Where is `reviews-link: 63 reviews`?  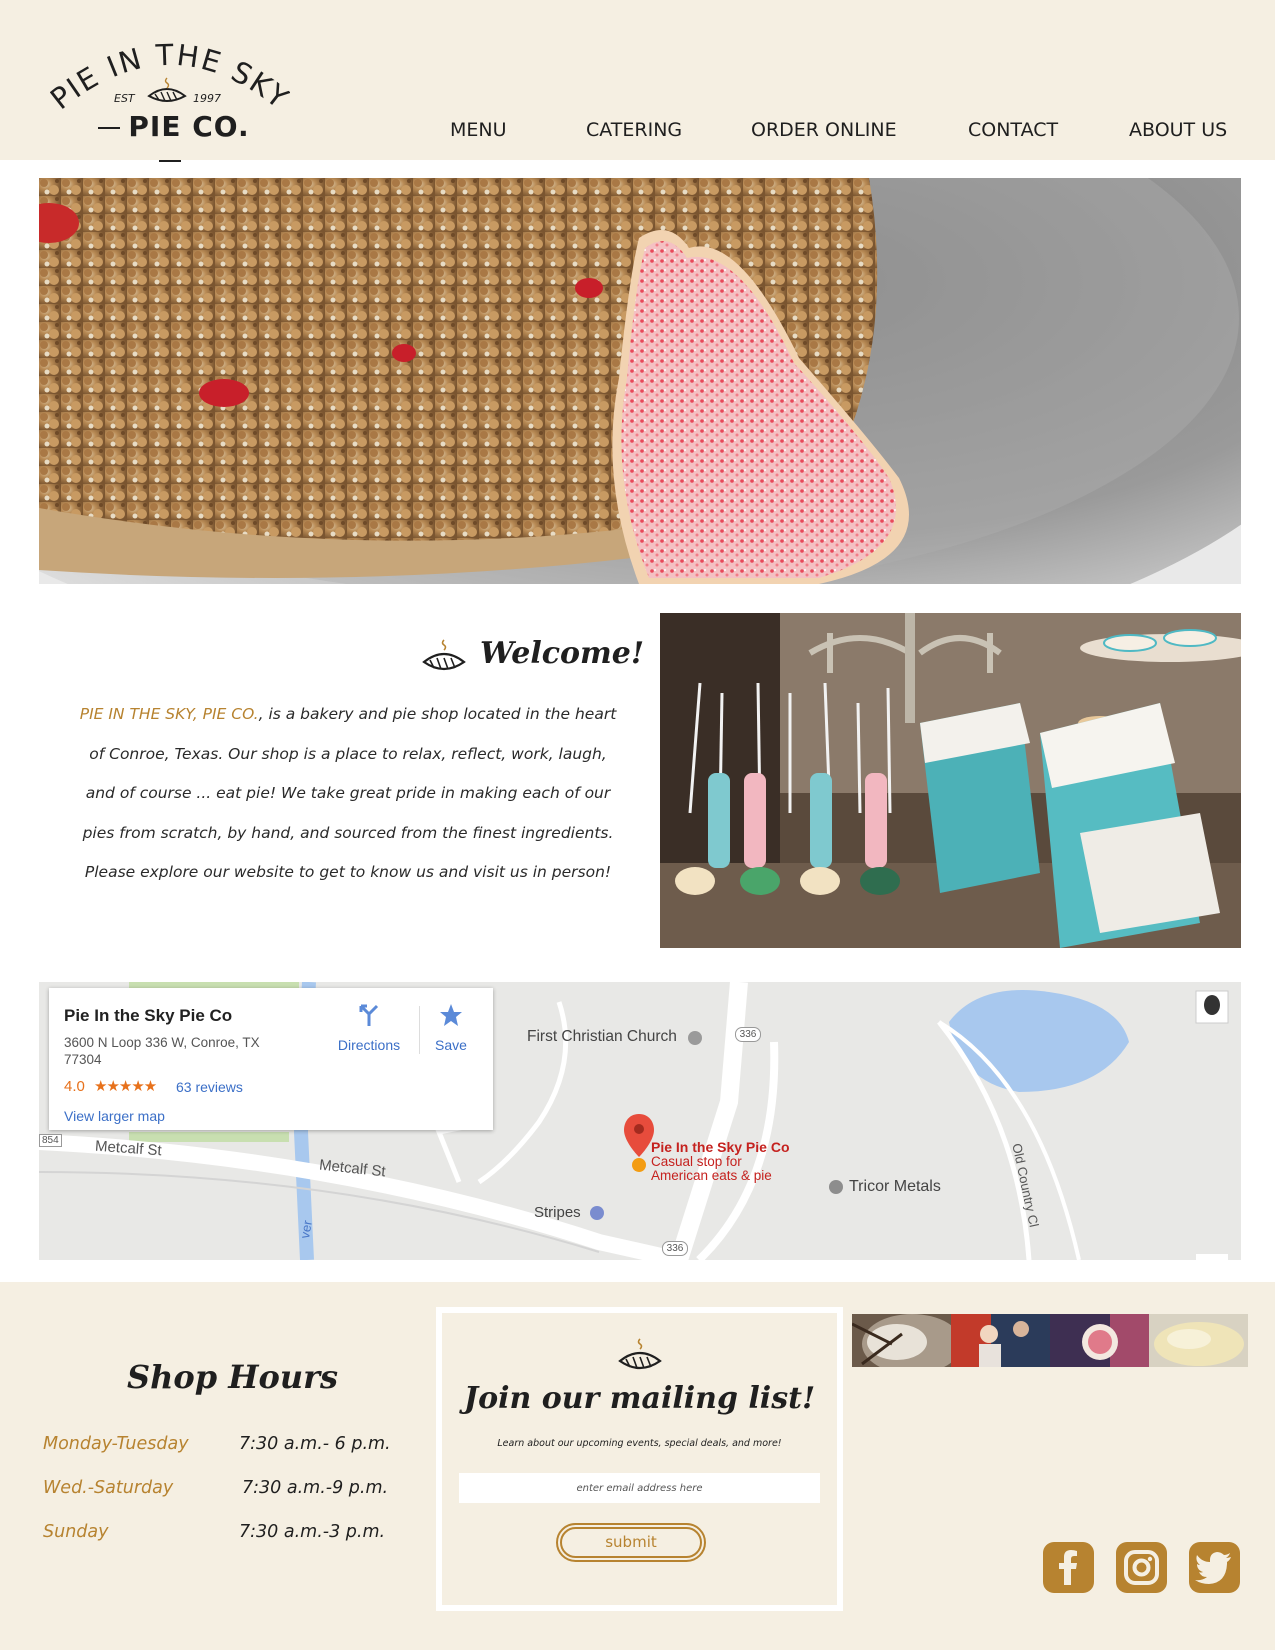
reviews-link: 63 reviews is located at coordinates (209, 1087).